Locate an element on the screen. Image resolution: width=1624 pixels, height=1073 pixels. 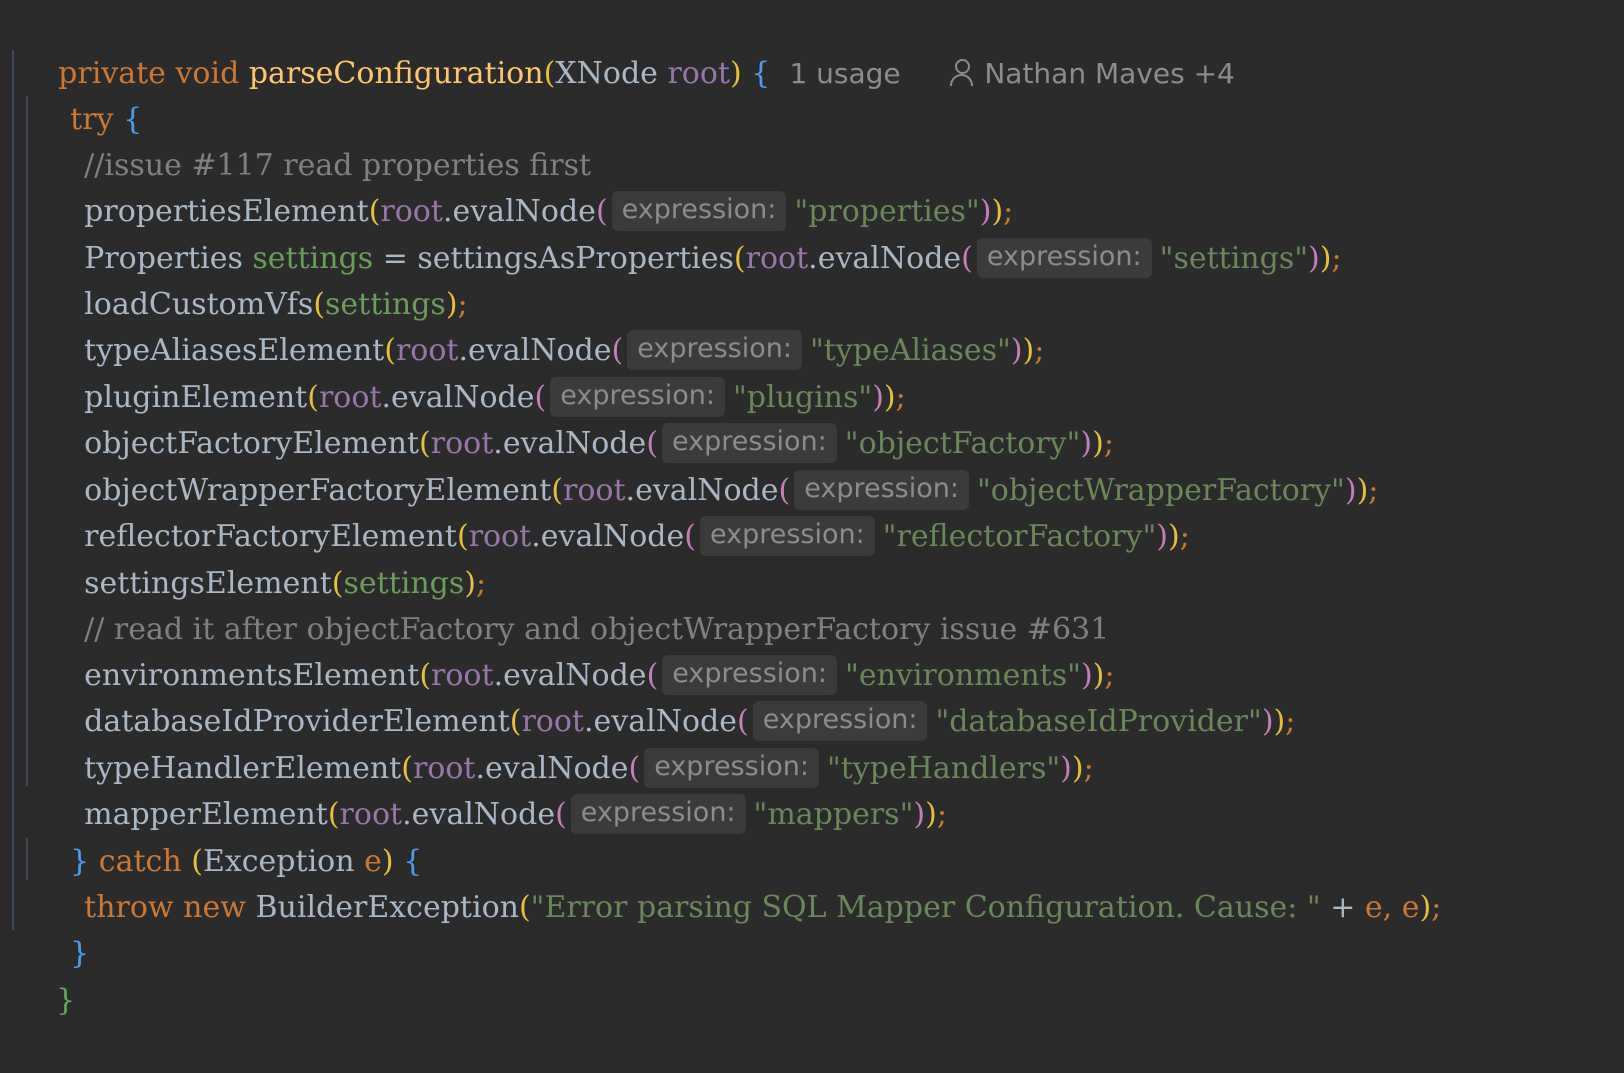
code-line-close-catch: } is located at coordinates (60, 926).